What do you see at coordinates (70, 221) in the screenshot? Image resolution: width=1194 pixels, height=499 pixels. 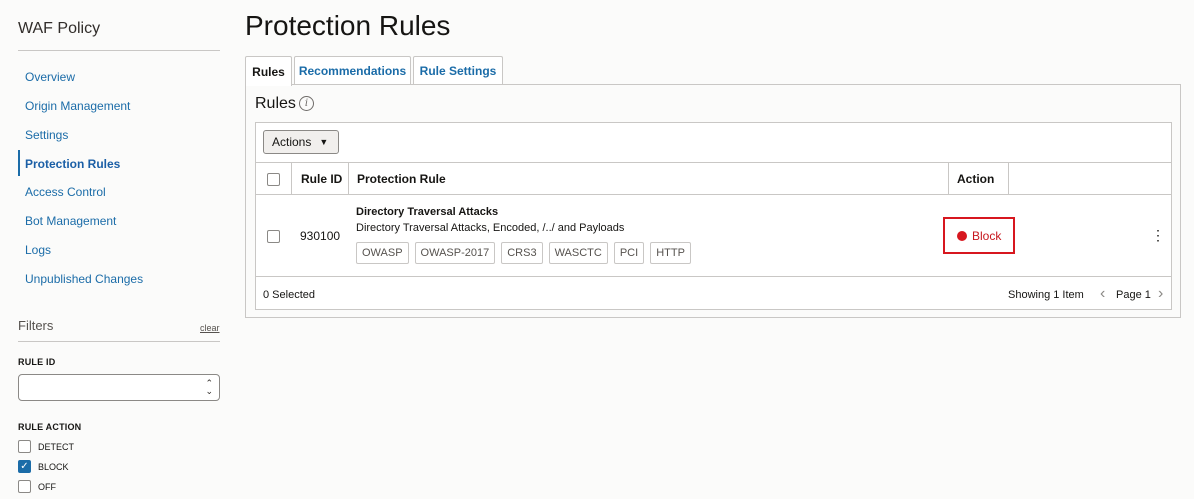 I see `sidebar-item-bot-management: Bot Management` at bounding box center [70, 221].